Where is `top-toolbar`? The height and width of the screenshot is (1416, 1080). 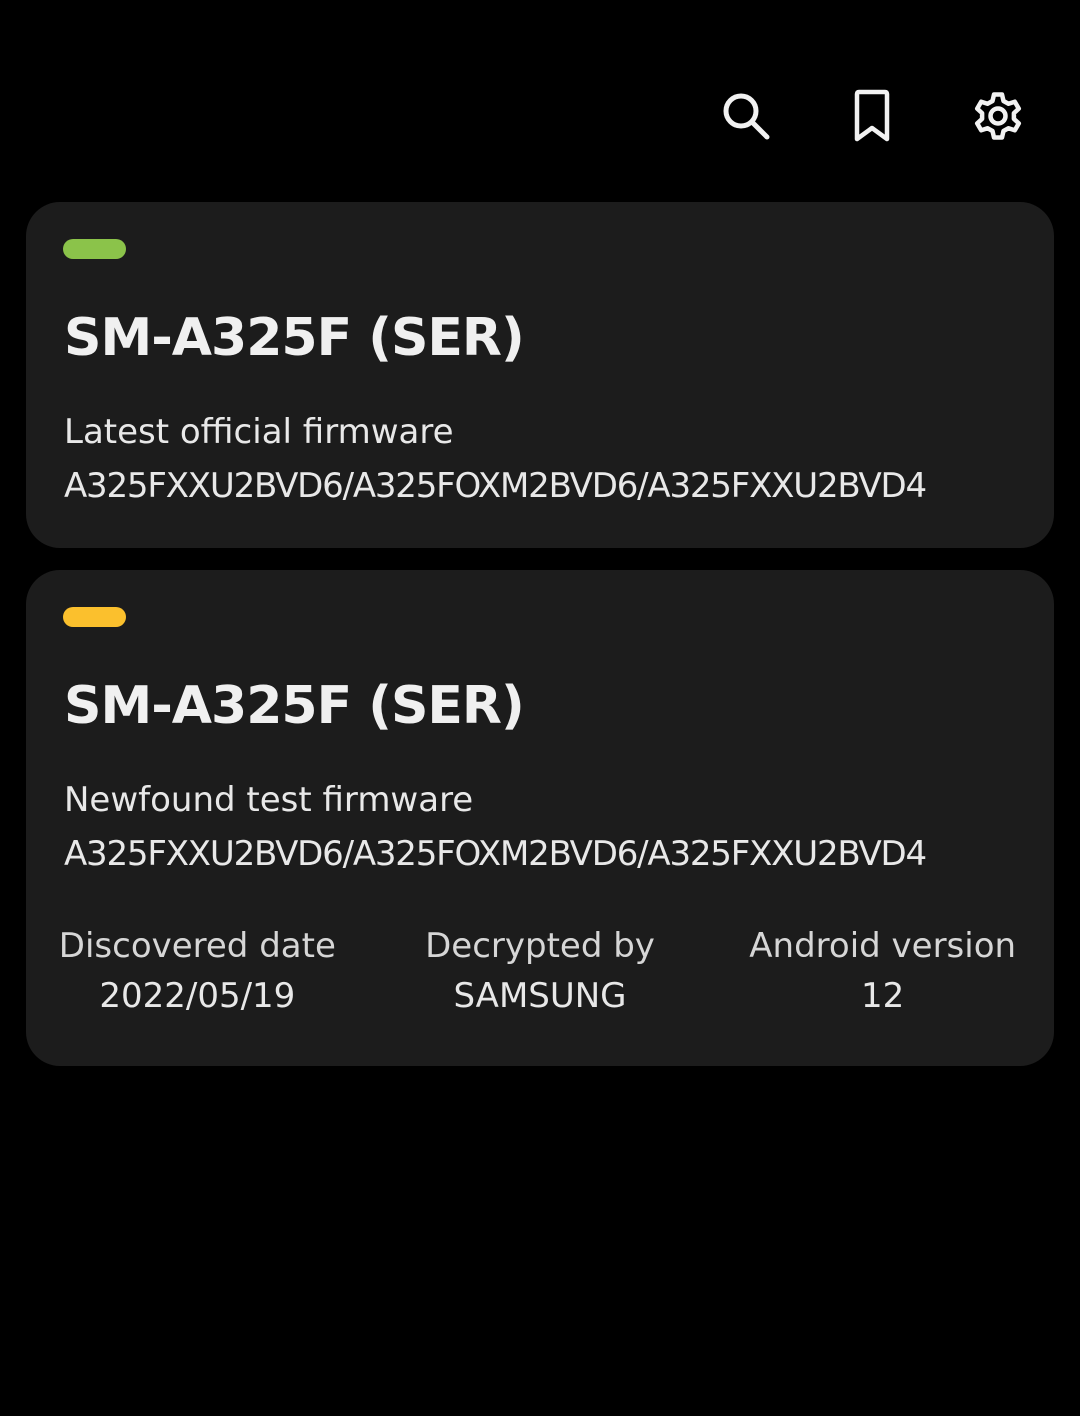 top-toolbar is located at coordinates (872, 116).